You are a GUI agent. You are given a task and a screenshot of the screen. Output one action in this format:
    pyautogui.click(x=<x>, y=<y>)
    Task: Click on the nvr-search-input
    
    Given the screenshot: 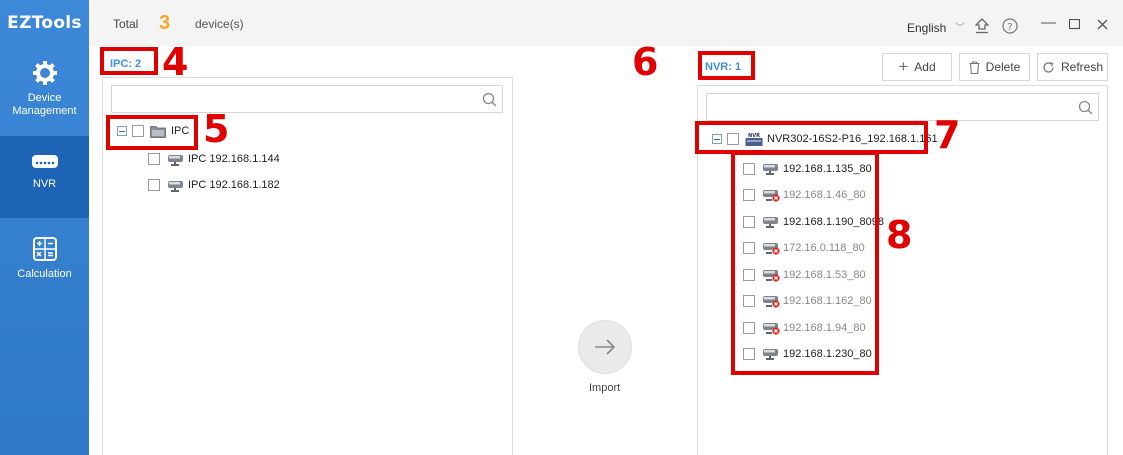 What is the action you would take?
    pyautogui.click(x=902, y=107)
    